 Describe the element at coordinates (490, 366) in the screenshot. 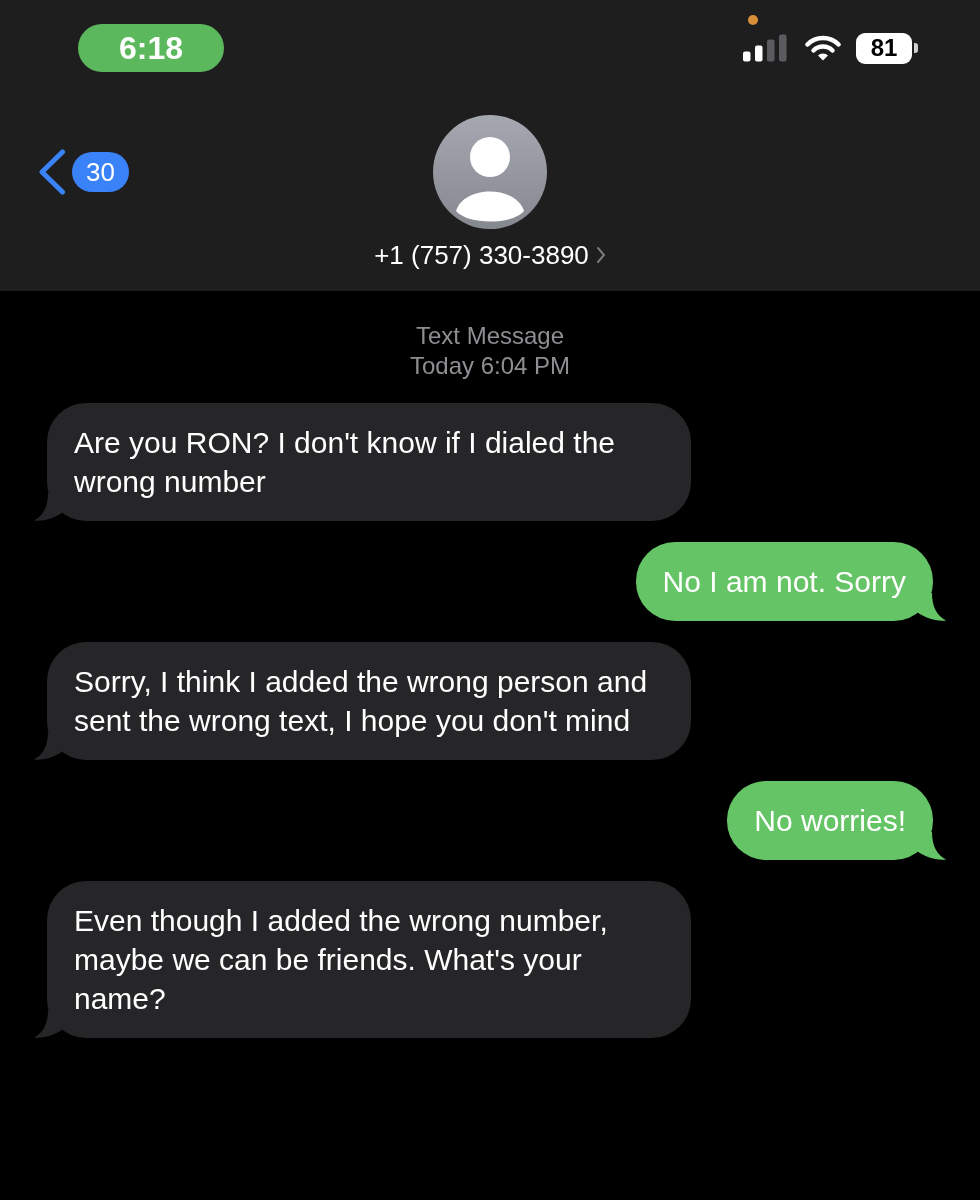

I see `message-timestamp: Today 6:04 PM` at that location.